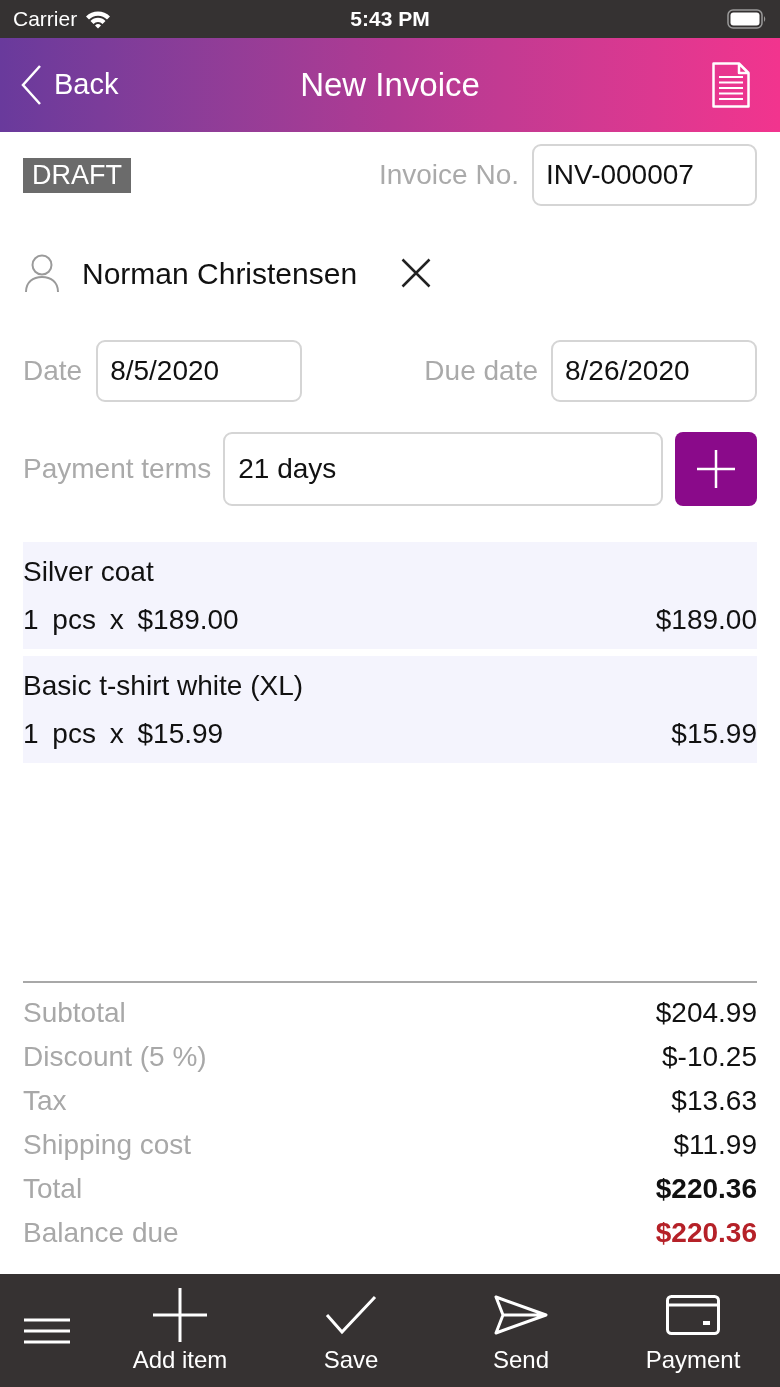 The width and height of the screenshot is (780, 1387). I want to click on carrier-label: Carrier, so click(45, 19).